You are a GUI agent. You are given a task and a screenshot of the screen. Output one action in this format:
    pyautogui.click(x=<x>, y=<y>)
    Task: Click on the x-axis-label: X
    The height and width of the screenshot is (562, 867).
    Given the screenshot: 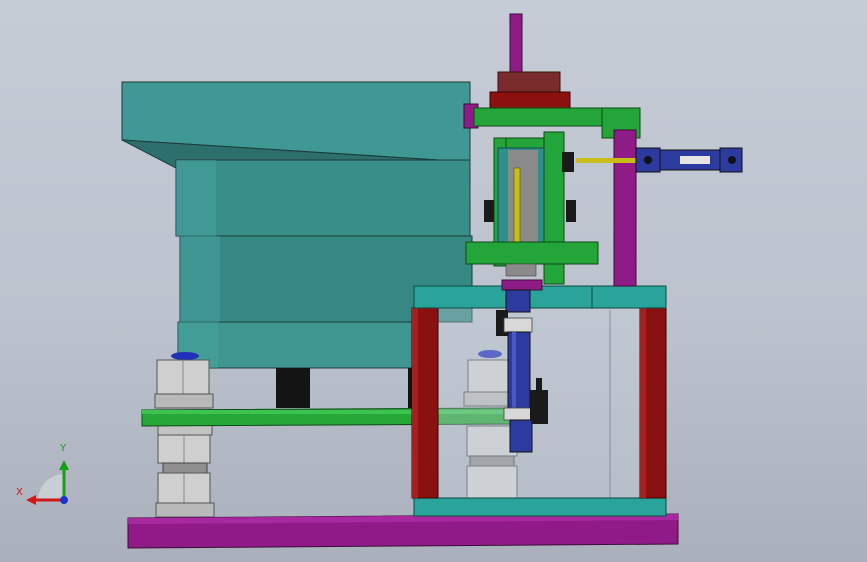 What is the action you would take?
    pyautogui.click(x=19, y=492)
    